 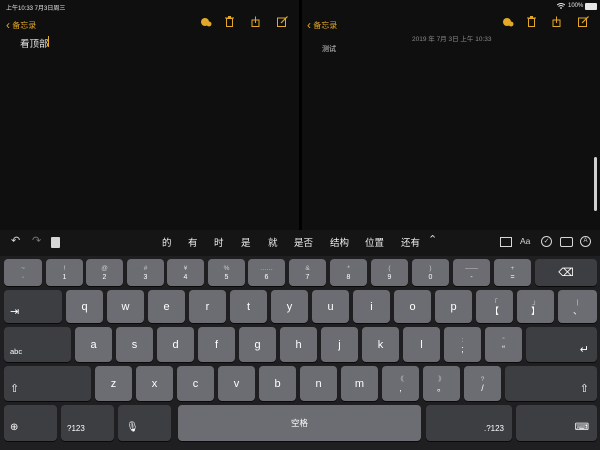 What do you see at coordinates (166, 306) in the screenshot?
I see `key-e: e` at bounding box center [166, 306].